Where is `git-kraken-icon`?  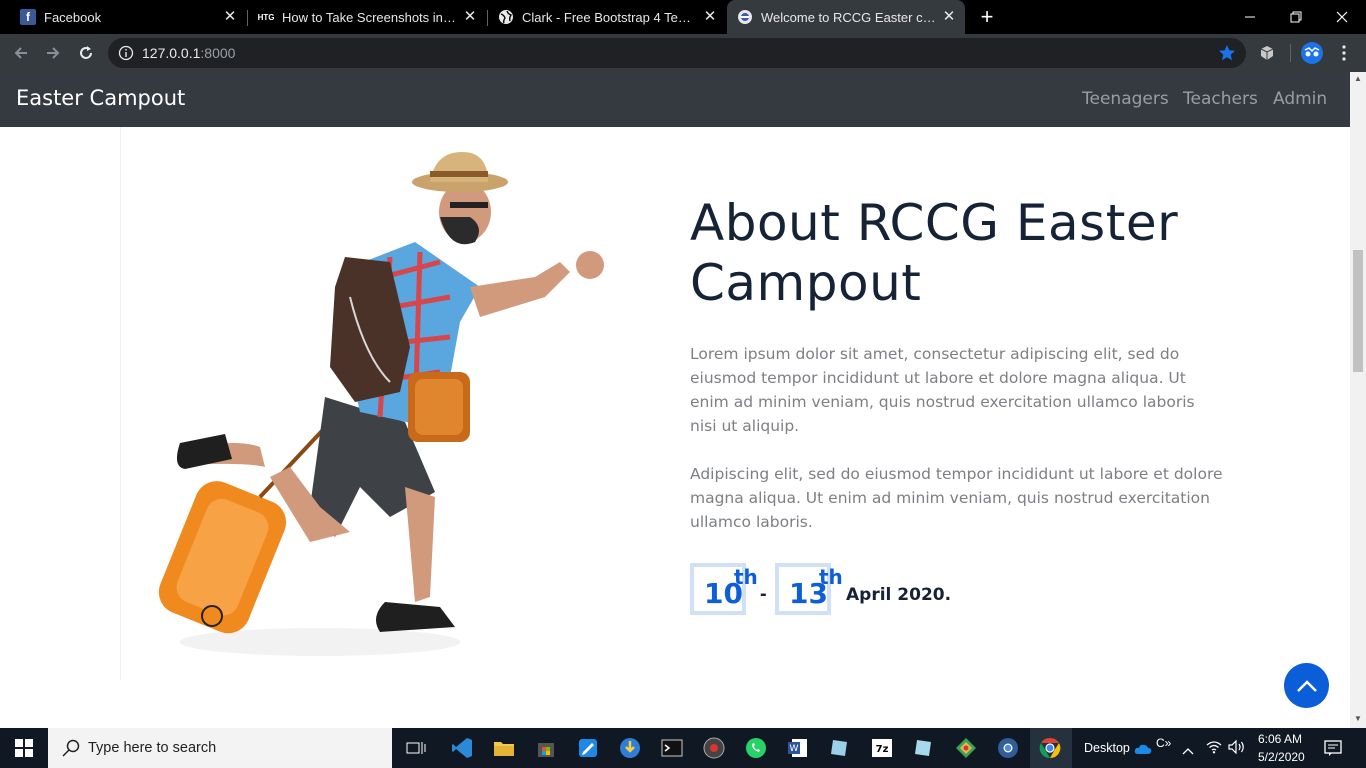
git-kraken-icon is located at coordinates (966, 748).